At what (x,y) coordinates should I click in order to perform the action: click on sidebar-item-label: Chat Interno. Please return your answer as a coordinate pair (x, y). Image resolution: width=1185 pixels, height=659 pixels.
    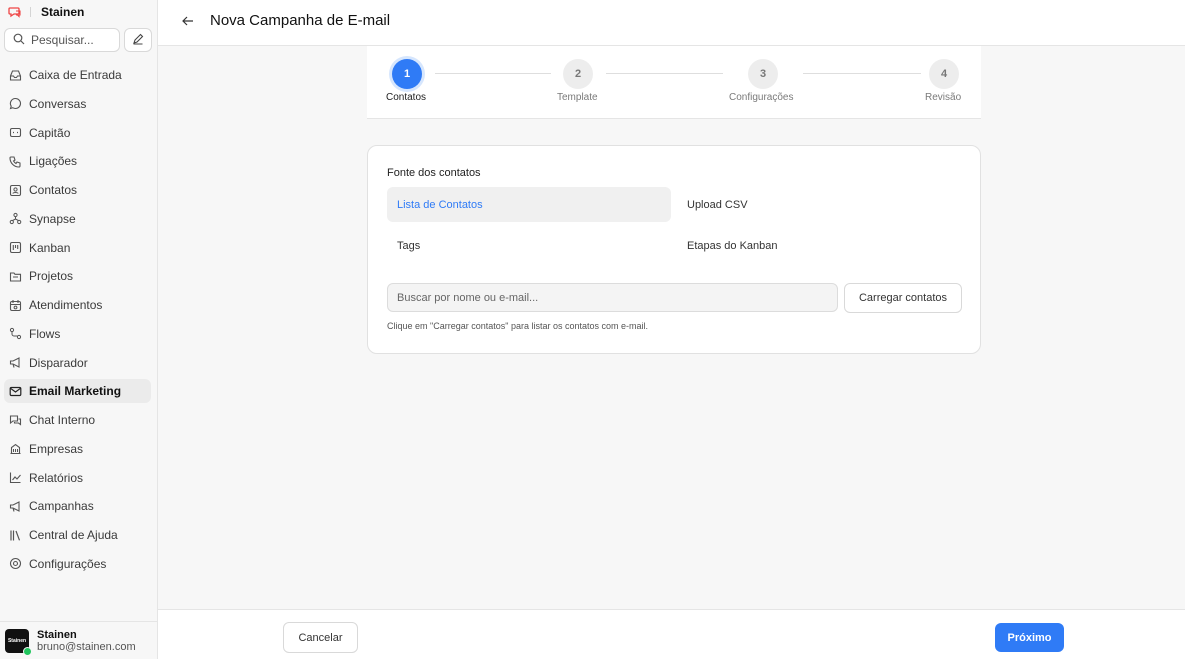
    Looking at the image, I should click on (62, 420).